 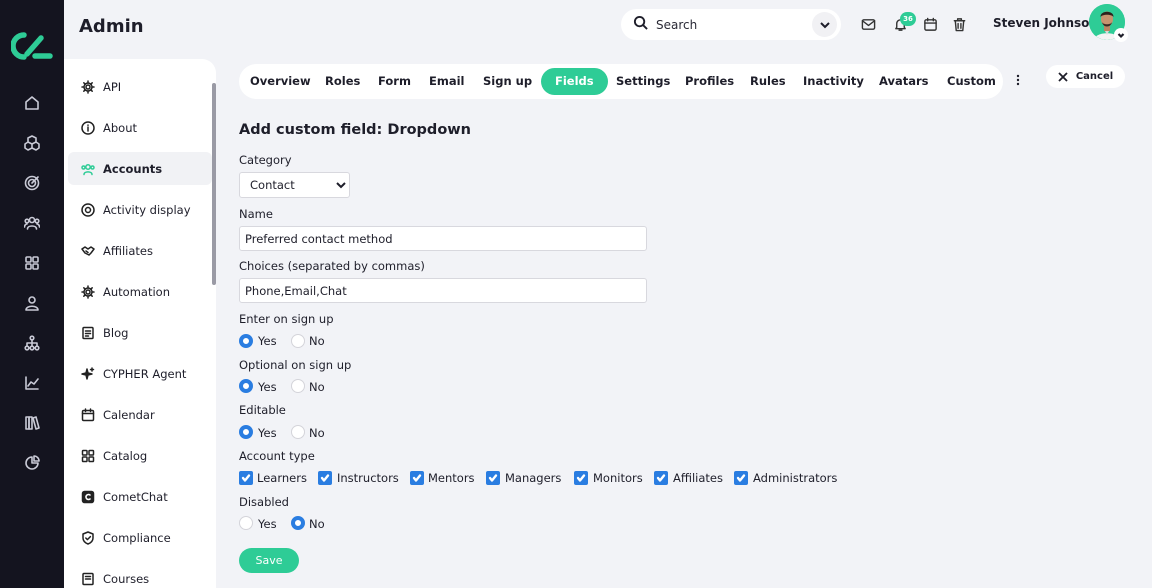 What do you see at coordinates (795, 478) in the screenshot?
I see `administrators-label: Administrators` at bounding box center [795, 478].